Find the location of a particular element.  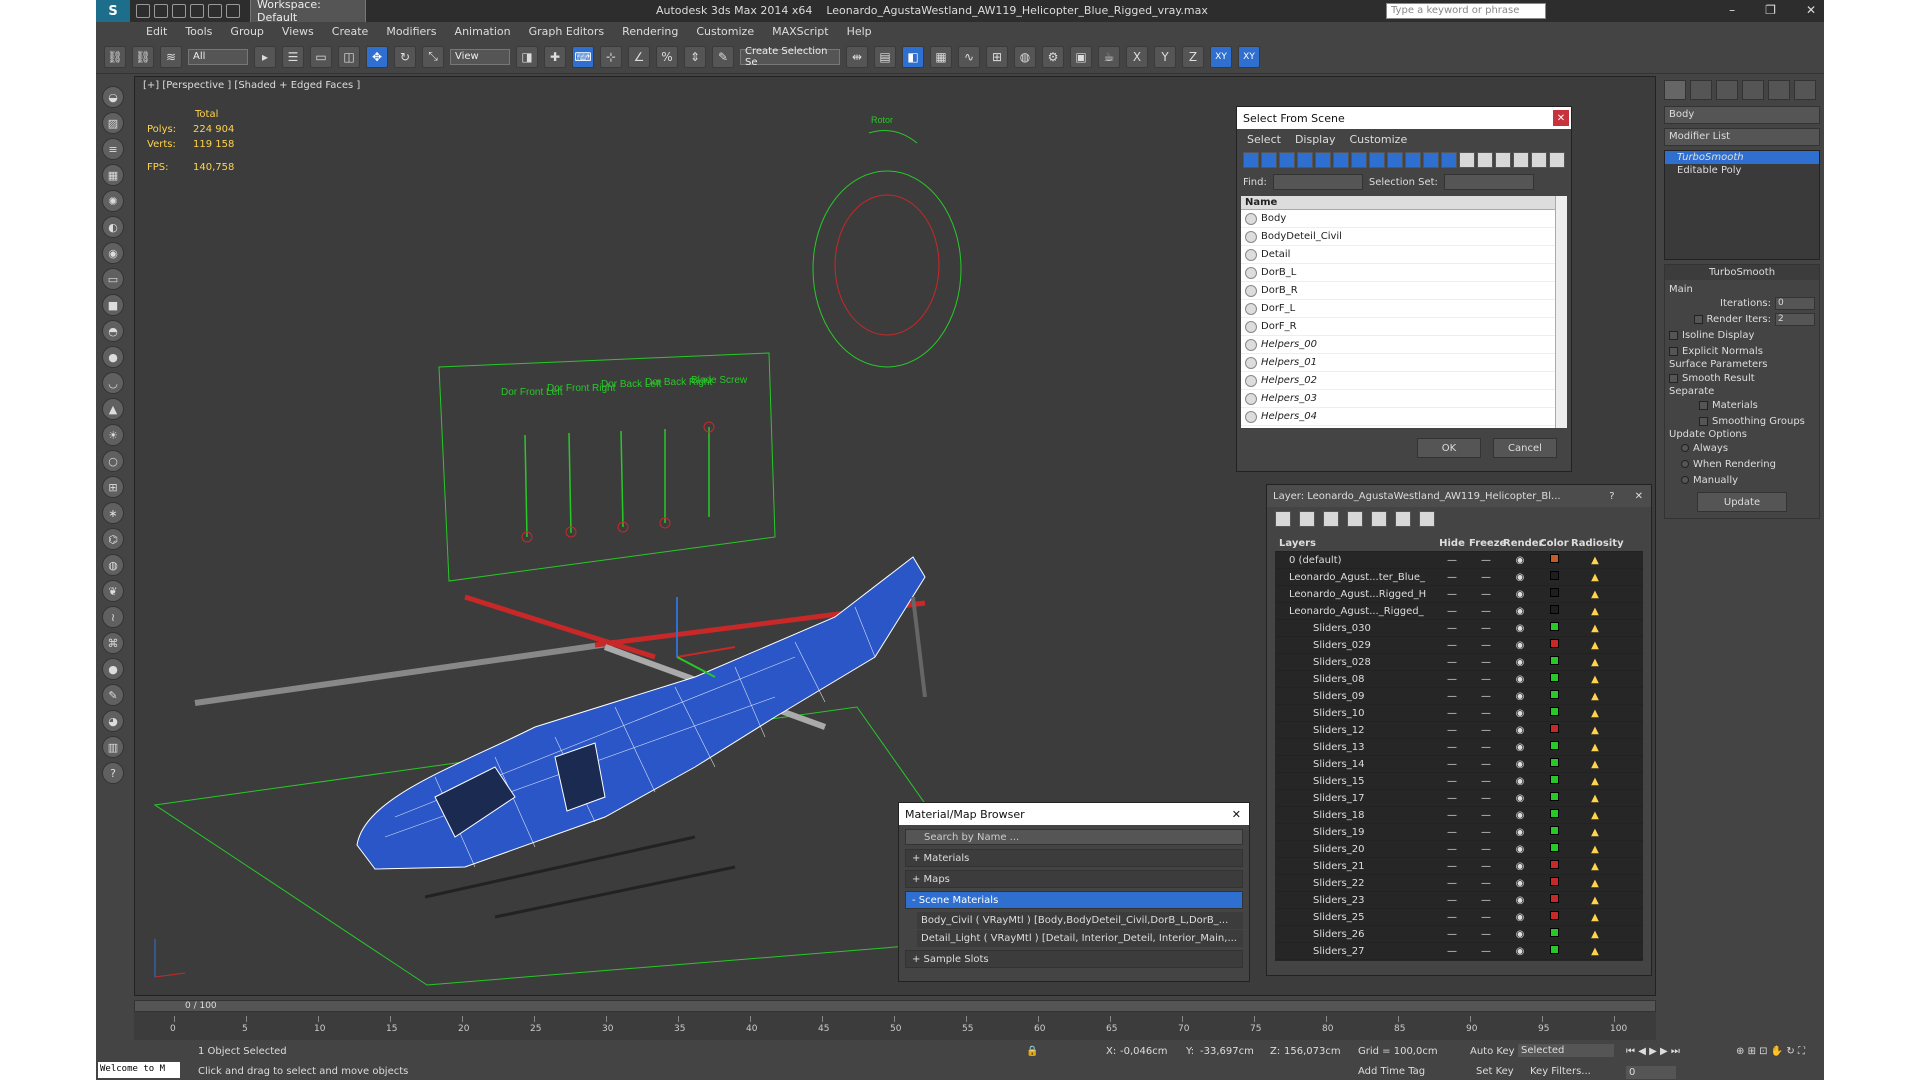

layer-row: Sliders_21— — ◉ ▲ is located at coordinates (1459, 866).